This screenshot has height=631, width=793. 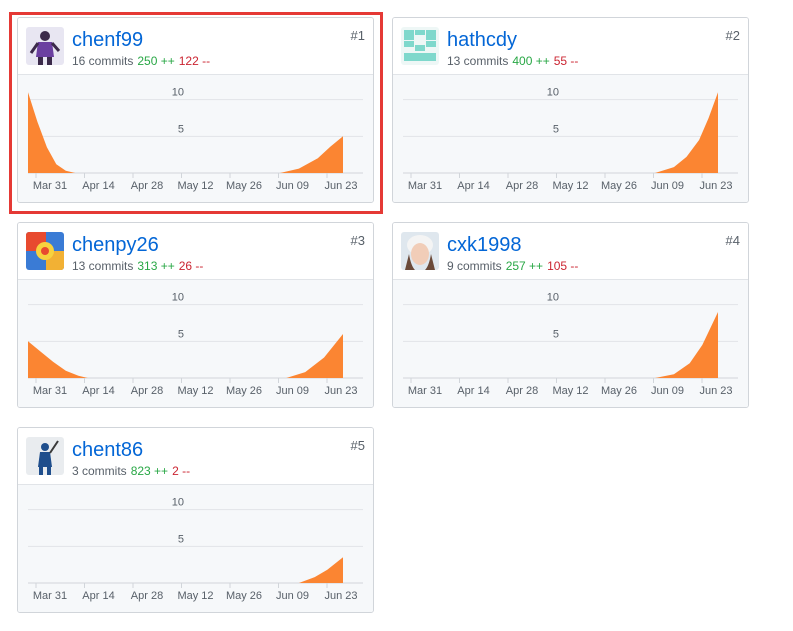 What do you see at coordinates (195, 456) in the screenshot?
I see `contributor-header: chent86 3 commits 823 ++ 2 -- #5` at bounding box center [195, 456].